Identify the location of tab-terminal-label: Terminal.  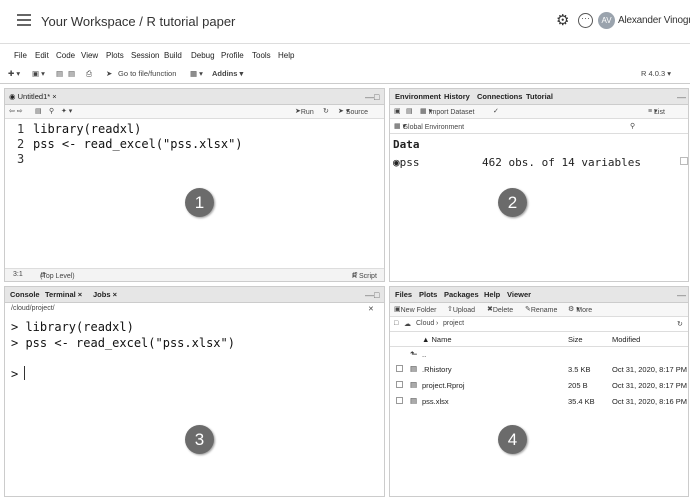
(60, 294).